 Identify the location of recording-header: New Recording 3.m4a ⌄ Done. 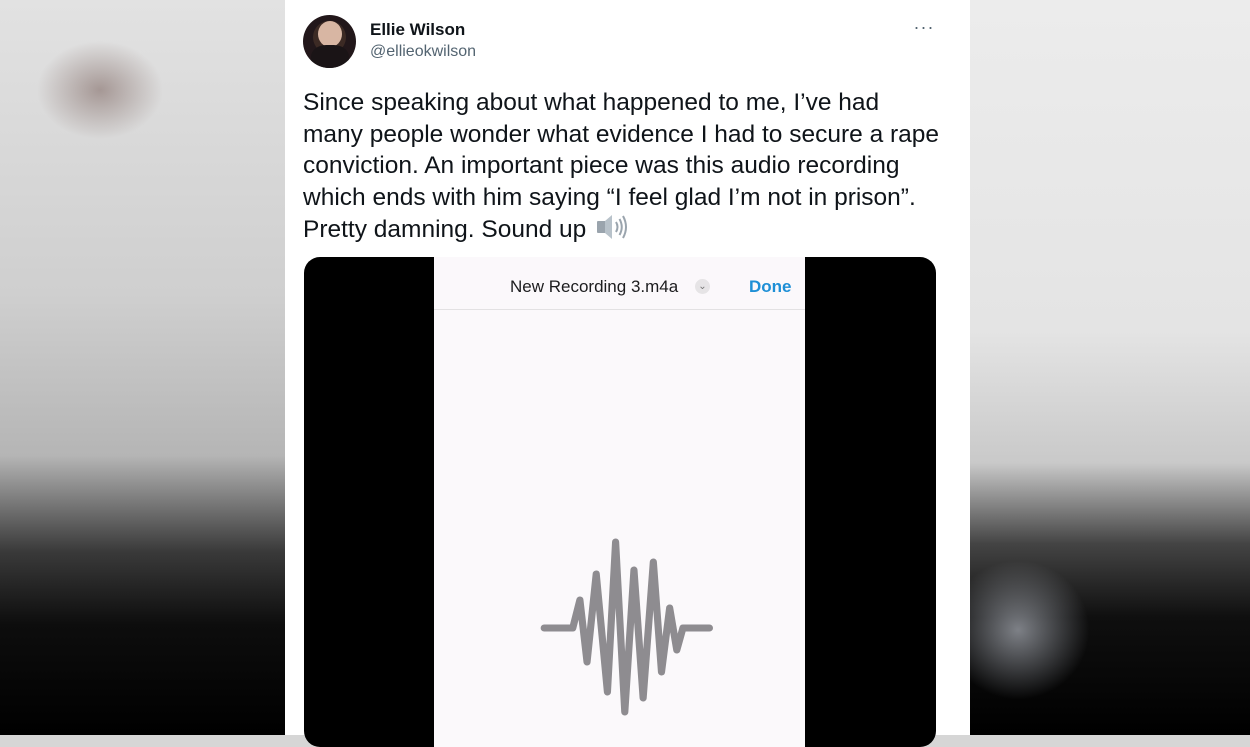
(619, 283).